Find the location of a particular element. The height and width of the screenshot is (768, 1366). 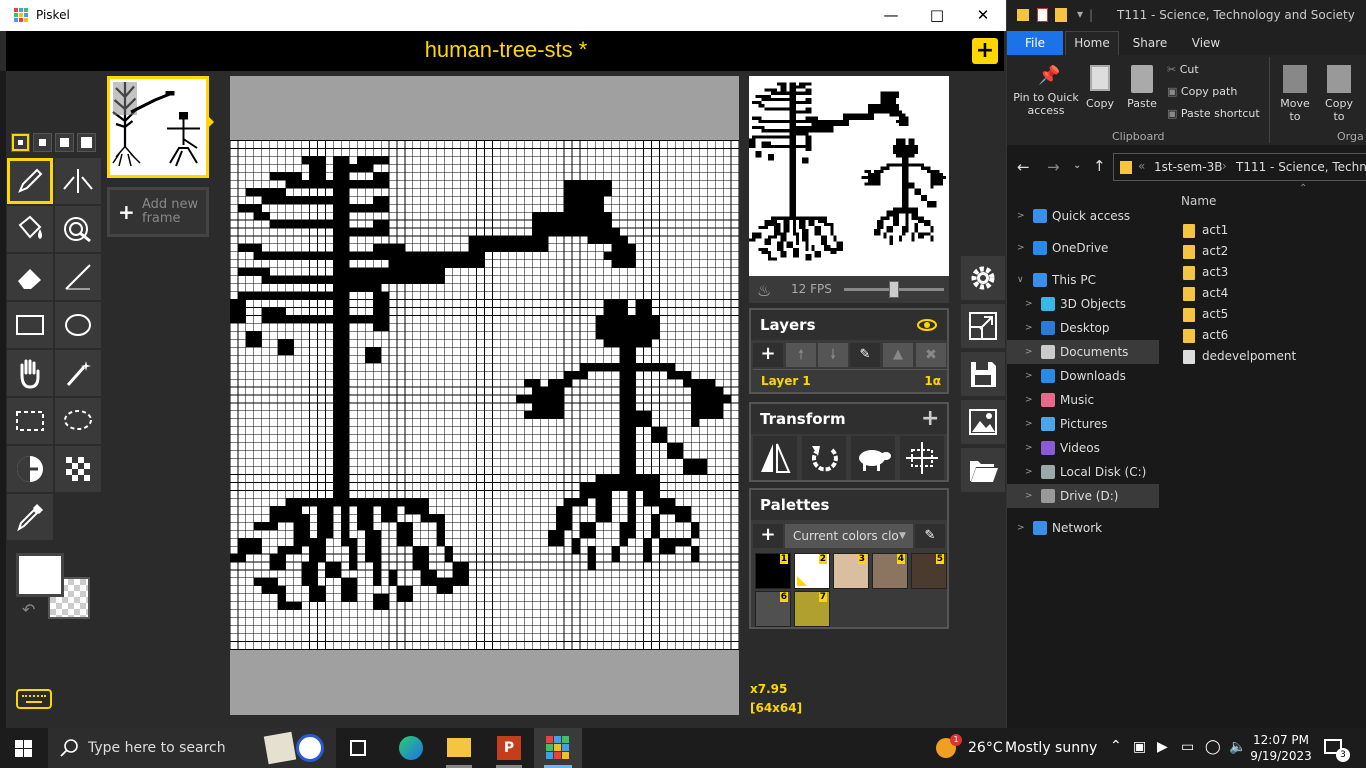

move-layer-up-button: 🠕 is located at coordinates (801, 355).